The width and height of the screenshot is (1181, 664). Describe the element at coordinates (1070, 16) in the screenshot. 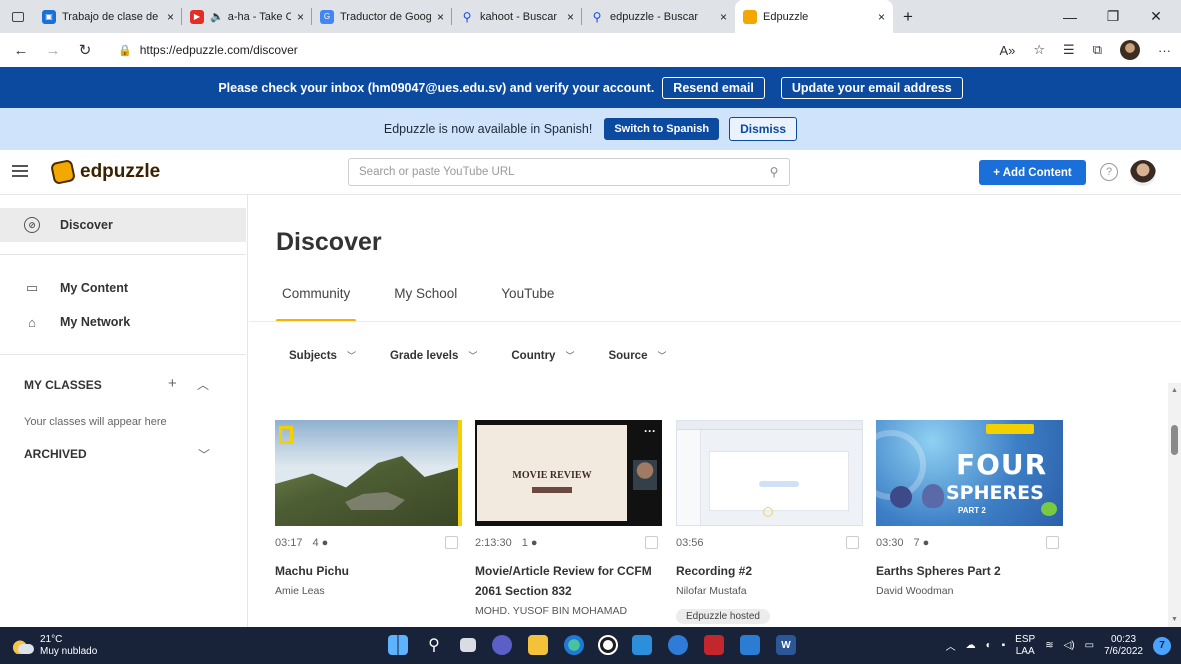

I see `minimize-icon: —` at that location.